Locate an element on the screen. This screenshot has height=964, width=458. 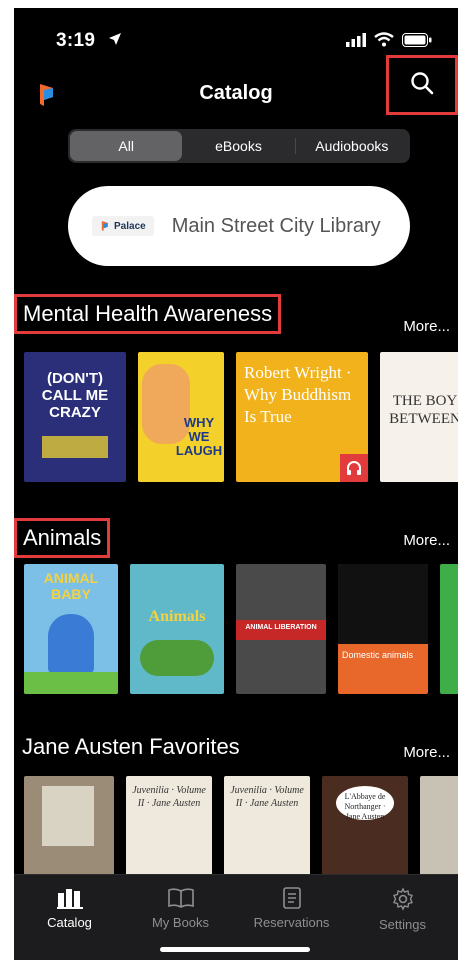
status-time: 3:19 is located at coordinates (76, 40).